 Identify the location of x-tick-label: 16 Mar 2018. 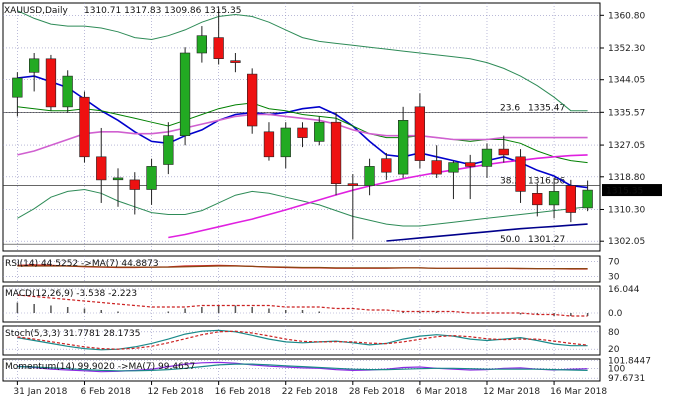
(578, 392).